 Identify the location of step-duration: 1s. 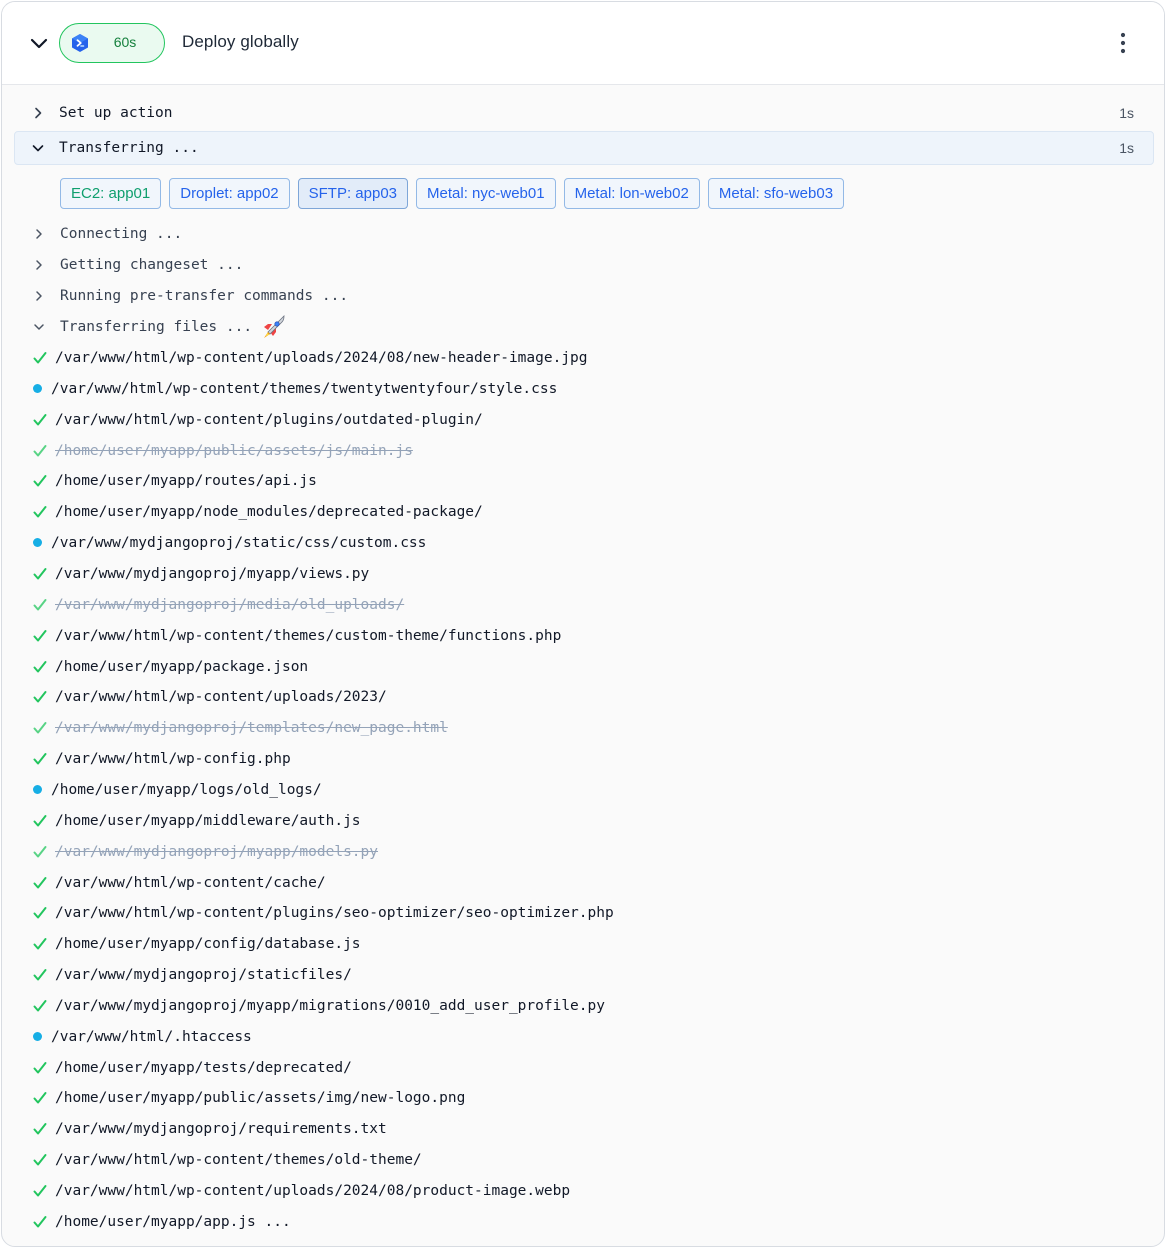
(1126, 113).